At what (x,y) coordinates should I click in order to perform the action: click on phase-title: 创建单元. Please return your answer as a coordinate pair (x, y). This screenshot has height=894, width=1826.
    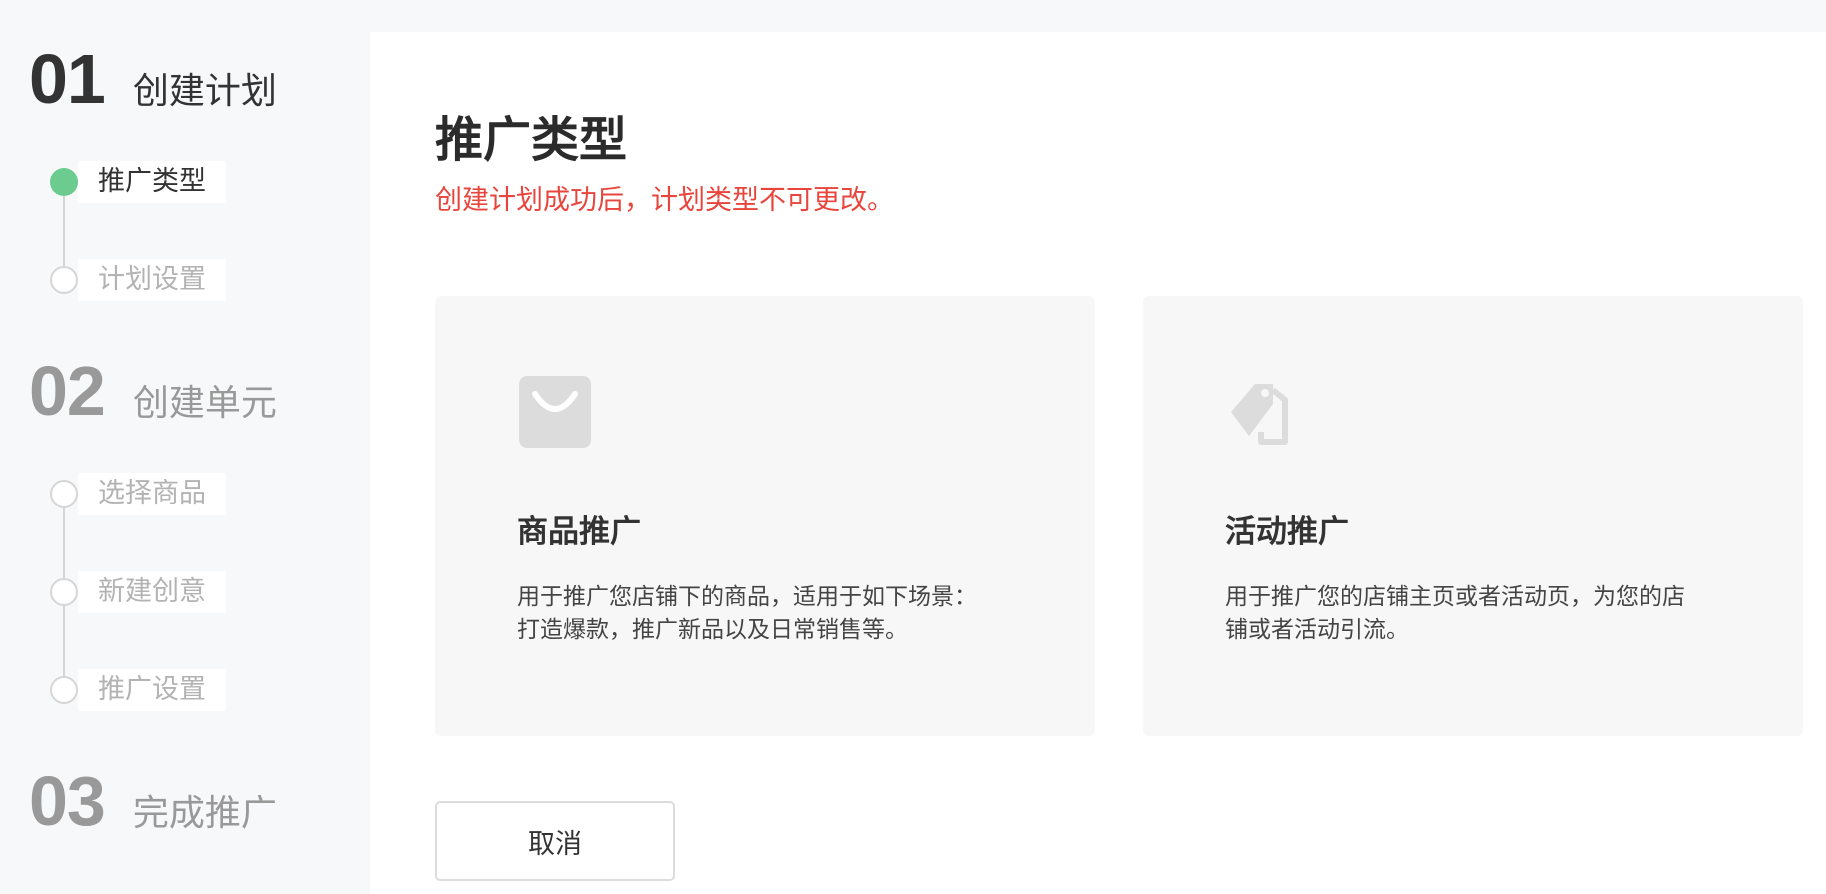
    Looking at the image, I should click on (204, 403).